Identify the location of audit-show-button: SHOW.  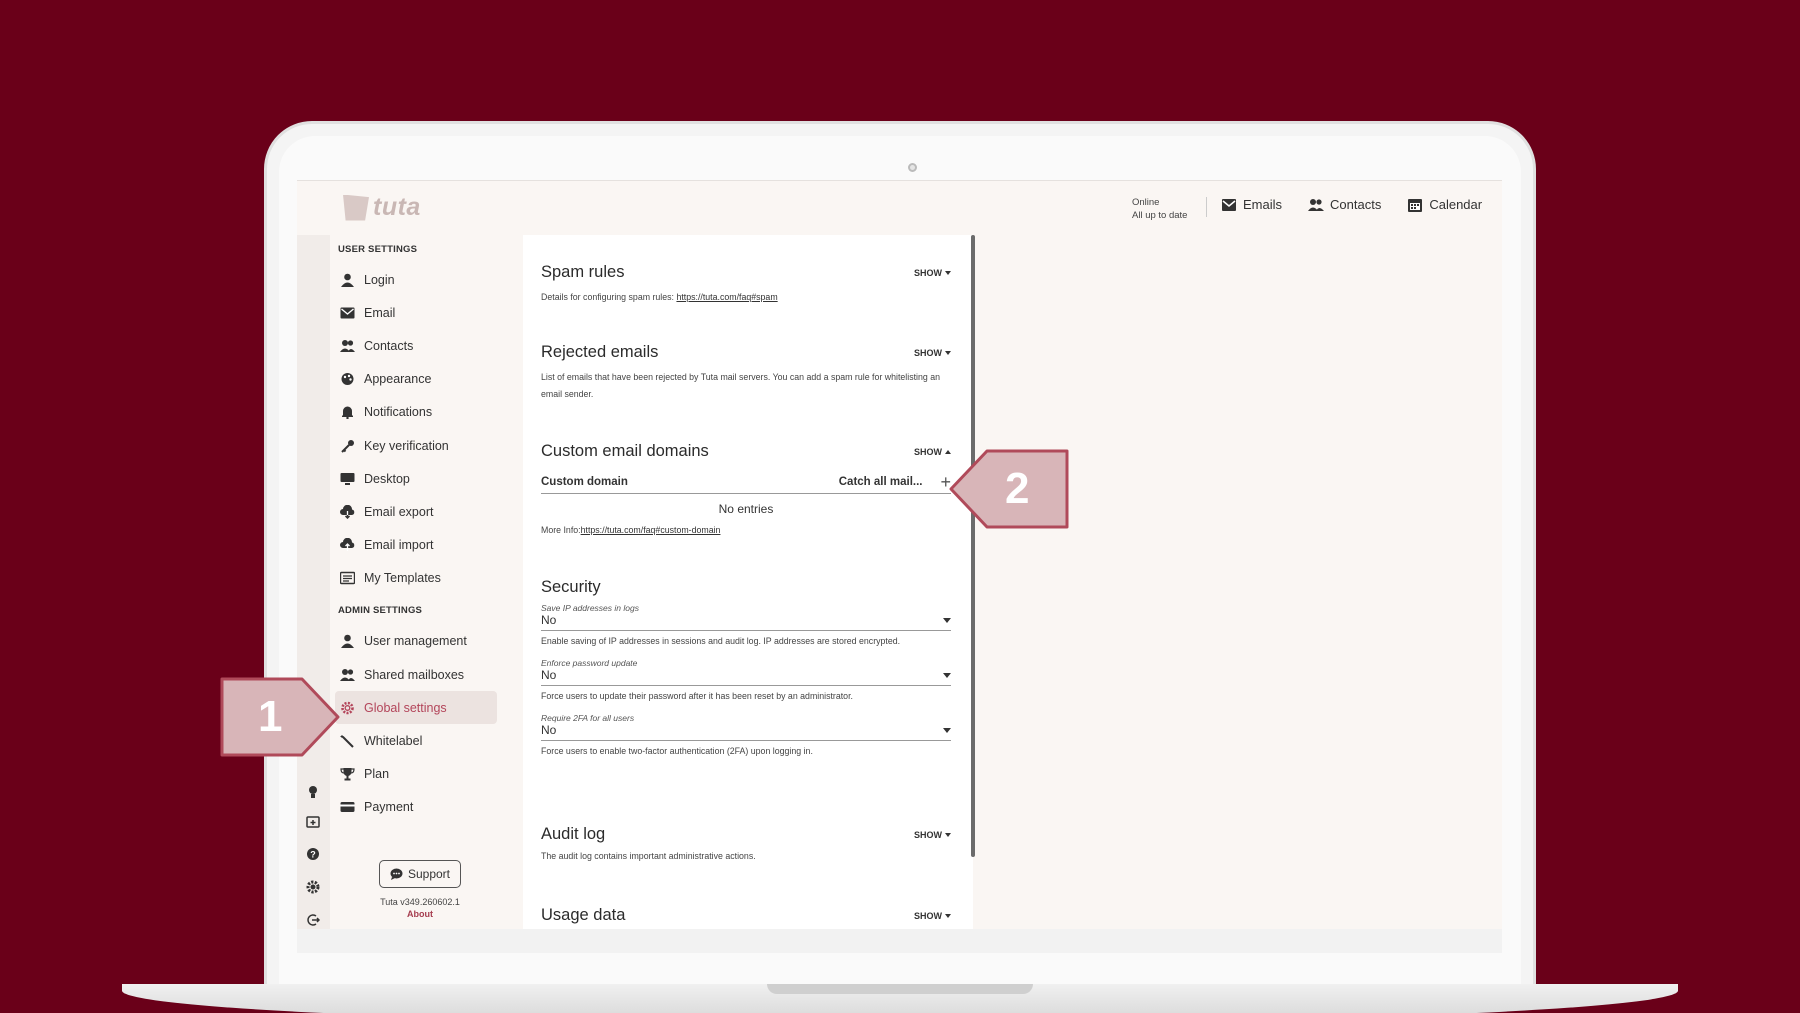
(932, 835).